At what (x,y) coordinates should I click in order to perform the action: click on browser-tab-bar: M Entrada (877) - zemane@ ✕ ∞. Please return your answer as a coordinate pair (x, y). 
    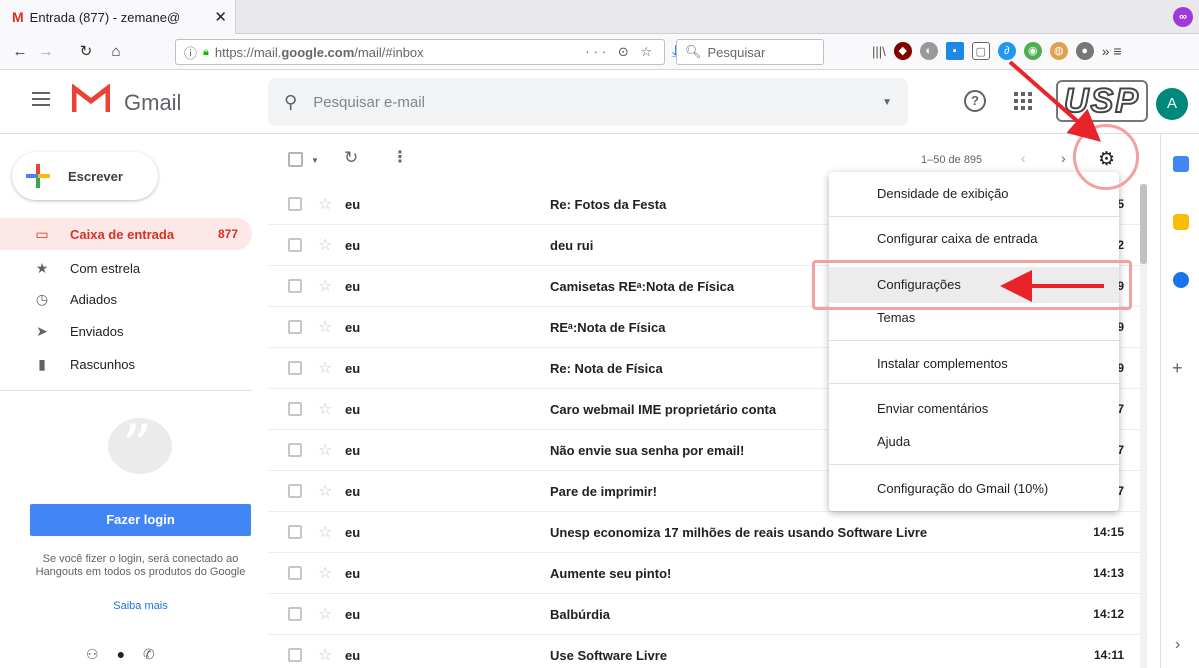
    Looking at the image, I should click on (599, 17).